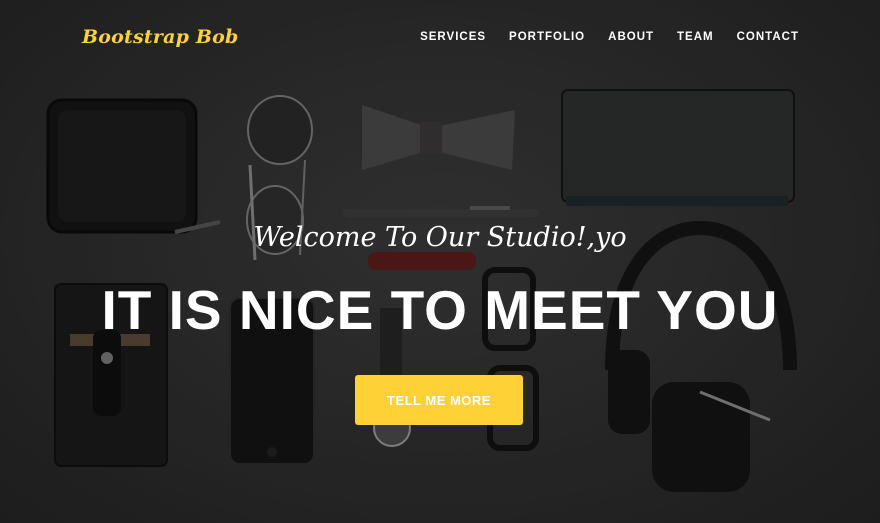 The image size is (880, 523). What do you see at coordinates (768, 37) in the screenshot?
I see `nav-item-contact: CONTACT` at bounding box center [768, 37].